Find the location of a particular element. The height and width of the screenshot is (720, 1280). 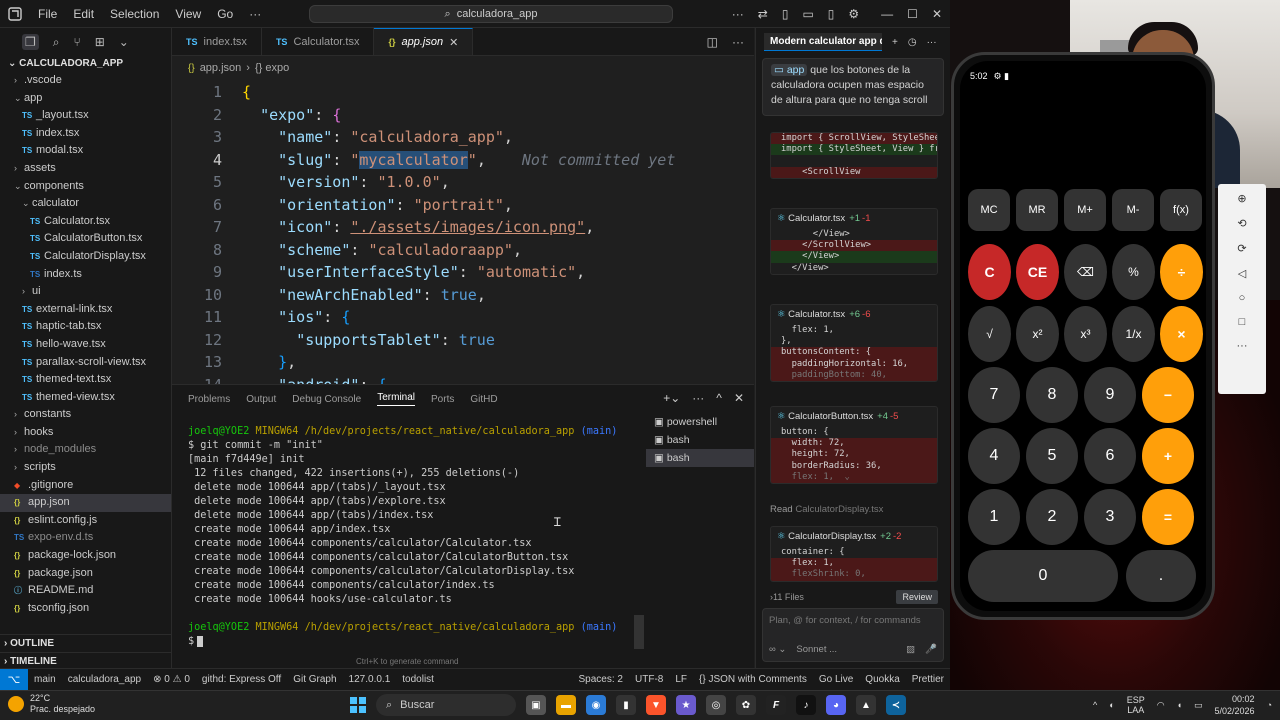

status-item: UTF-8 is located at coordinates (649, 679).